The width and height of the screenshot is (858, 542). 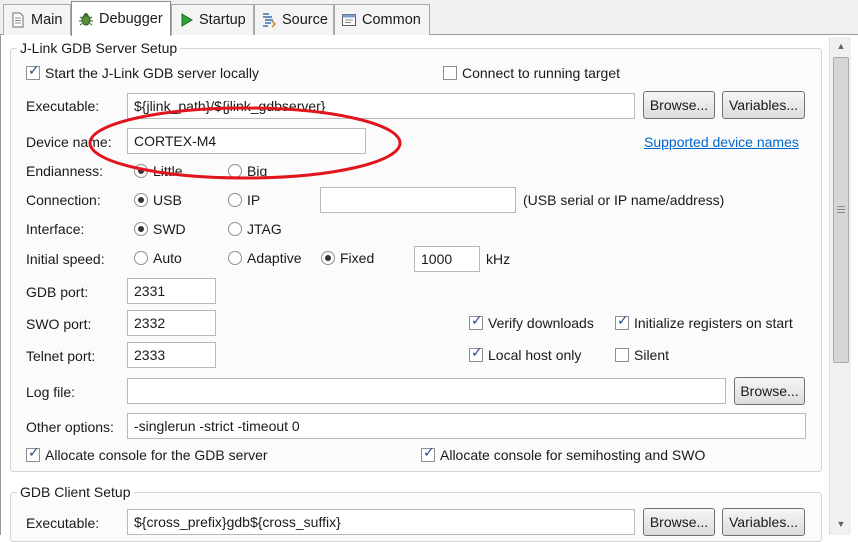 What do you see at coordinates (70, 427) in the screenshot?
I see `other-options-label: Other options:` at bounding box center [70, 427].